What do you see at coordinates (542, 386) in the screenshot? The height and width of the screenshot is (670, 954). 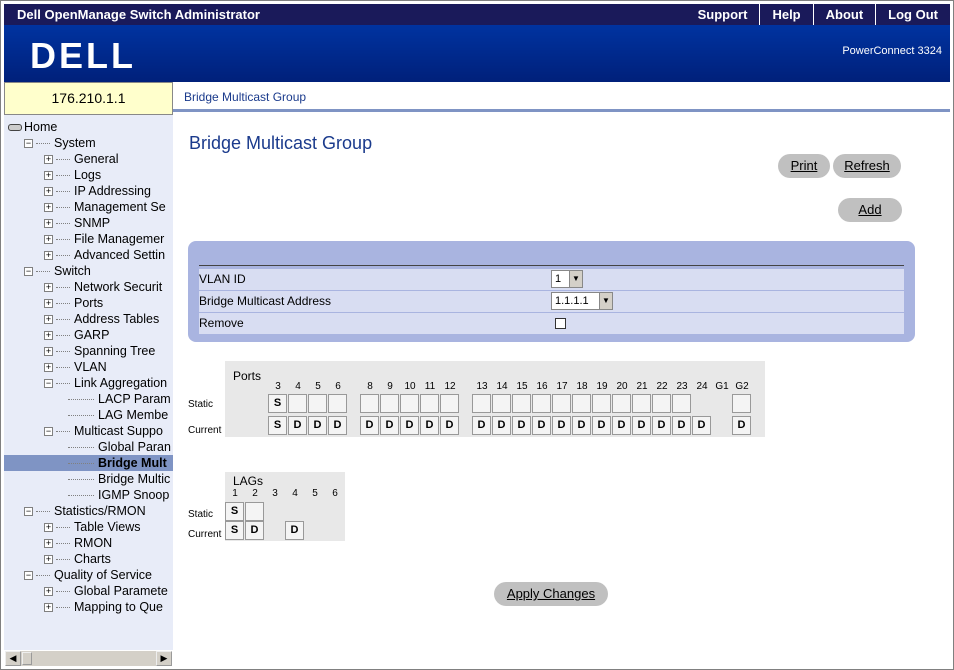 I see `port-number: 16` at bounding box center [542, 386].